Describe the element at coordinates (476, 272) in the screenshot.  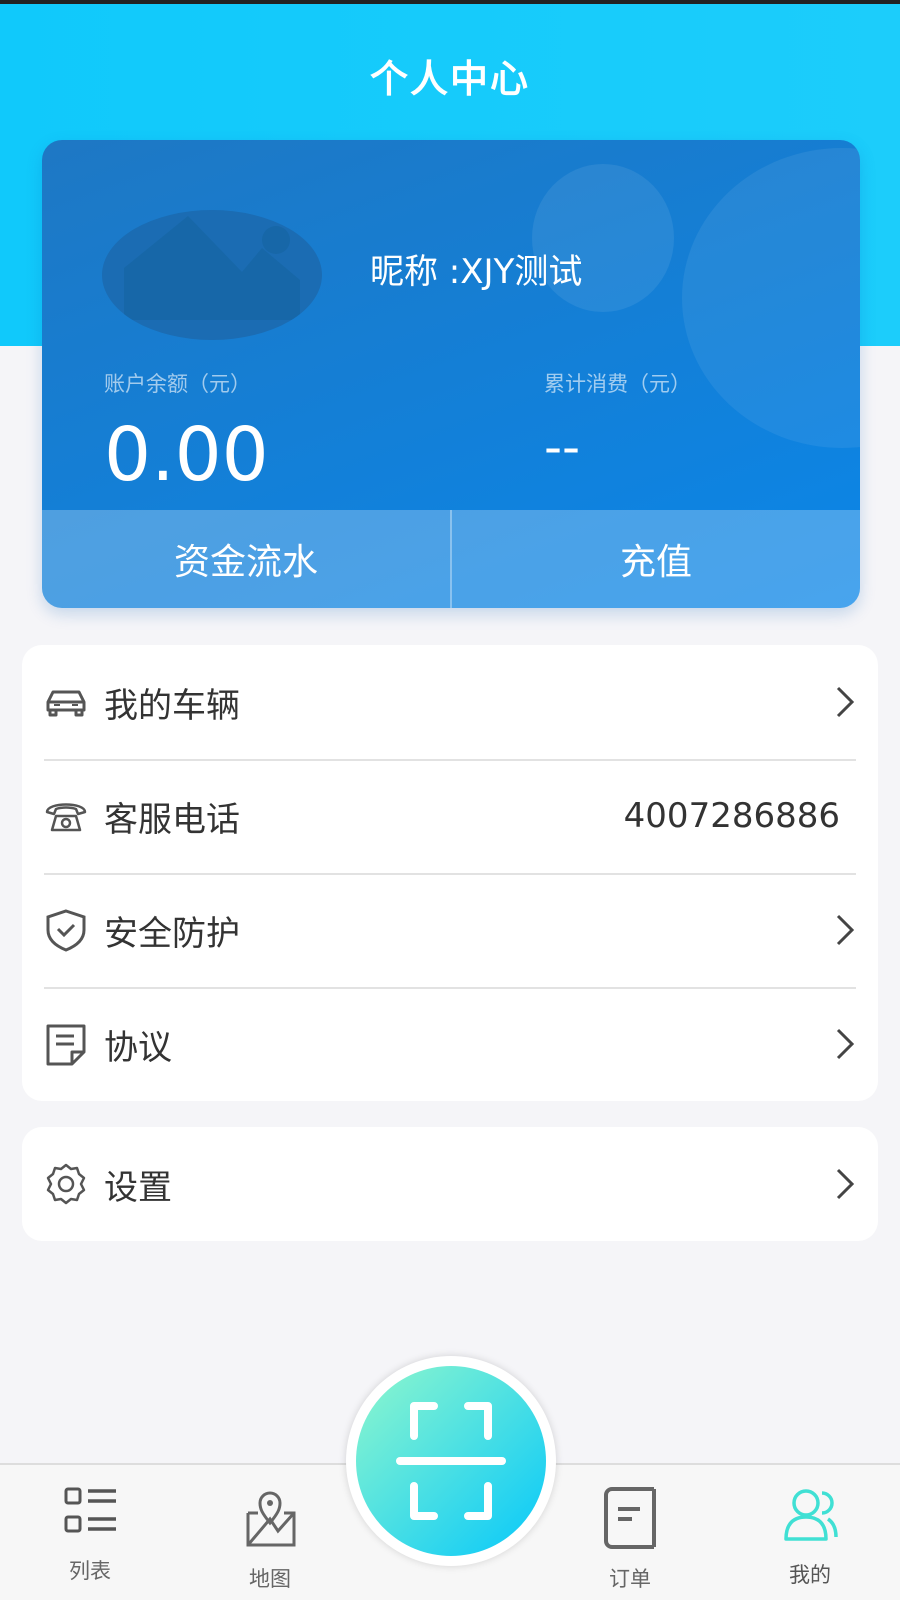
I see `nickname: 昵称 :XJY测试` at that location.